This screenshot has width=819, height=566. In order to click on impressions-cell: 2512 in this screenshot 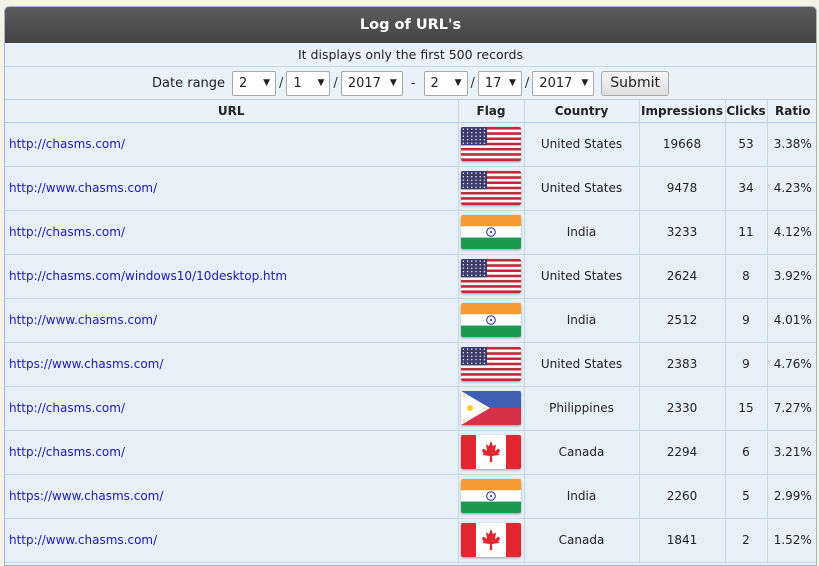, I will do `click(682, 320)`.